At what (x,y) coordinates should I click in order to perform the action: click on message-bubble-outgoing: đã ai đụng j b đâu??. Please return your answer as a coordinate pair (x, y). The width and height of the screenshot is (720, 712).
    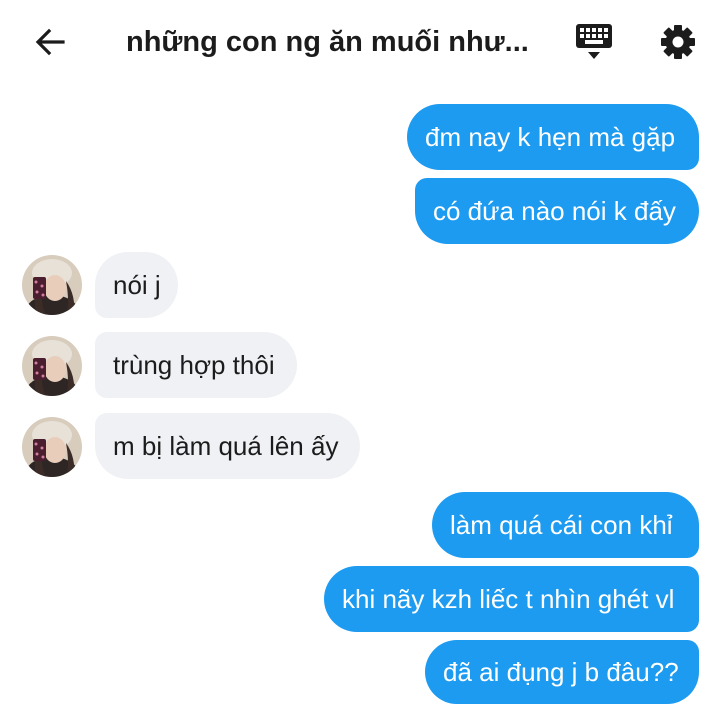
    Looking at the image, I should click on (562, 672).